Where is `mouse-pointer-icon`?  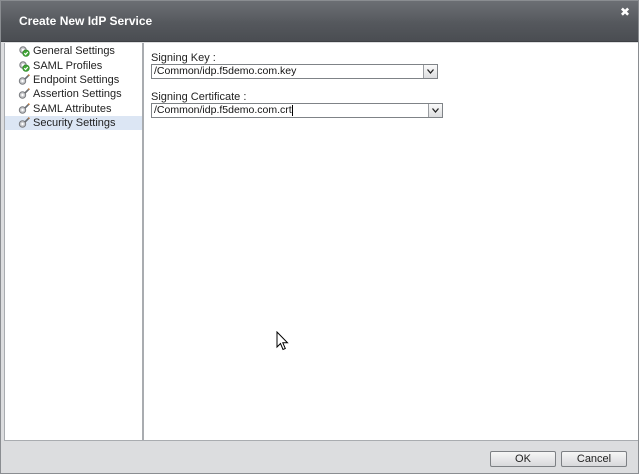
mouse-pointer-icon is located at coordinates (283, 342).